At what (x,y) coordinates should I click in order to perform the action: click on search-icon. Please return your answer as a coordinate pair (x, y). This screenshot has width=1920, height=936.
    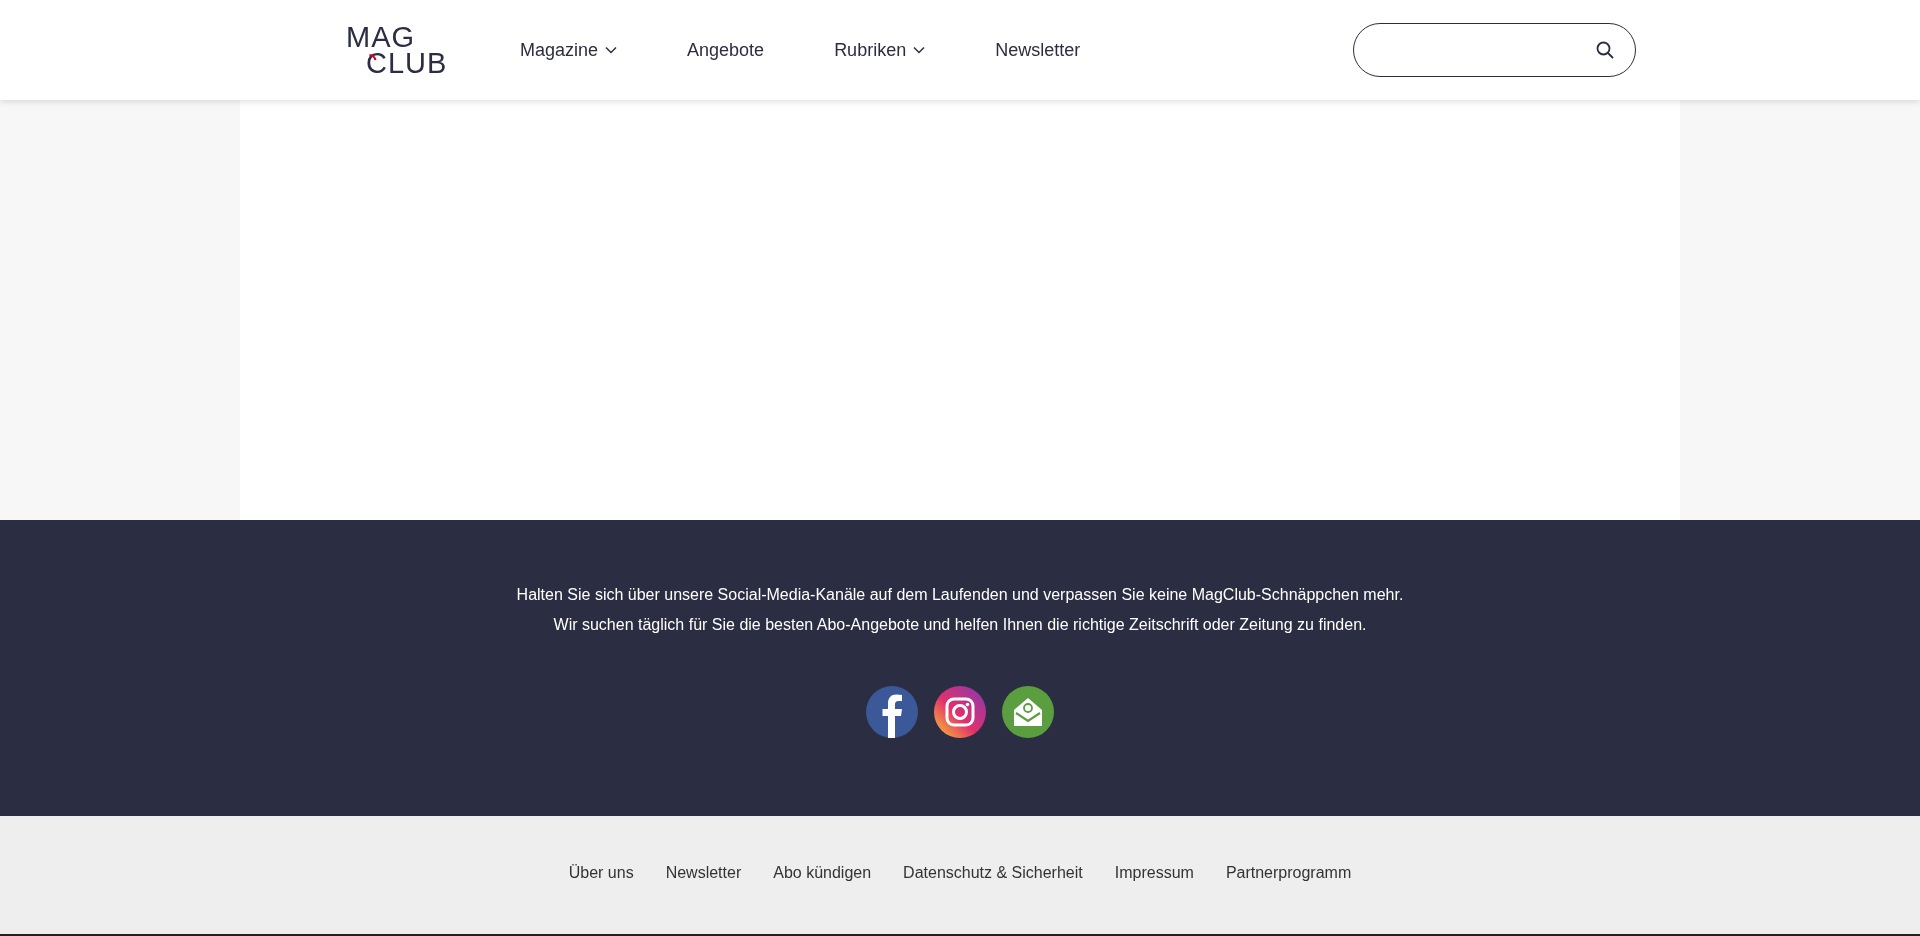
    Looking at the image, I should click on (1605, 50).